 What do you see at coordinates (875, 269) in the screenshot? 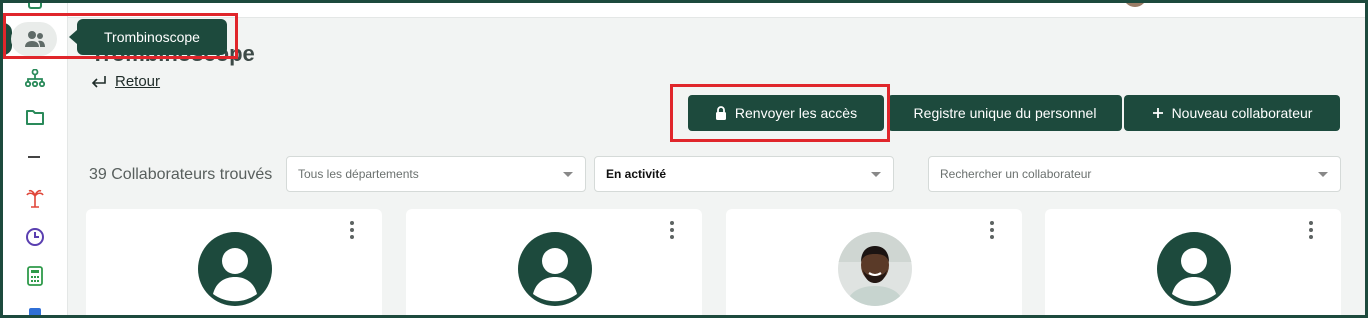
I see `photo-avatar` at bounding box center [875, 269].